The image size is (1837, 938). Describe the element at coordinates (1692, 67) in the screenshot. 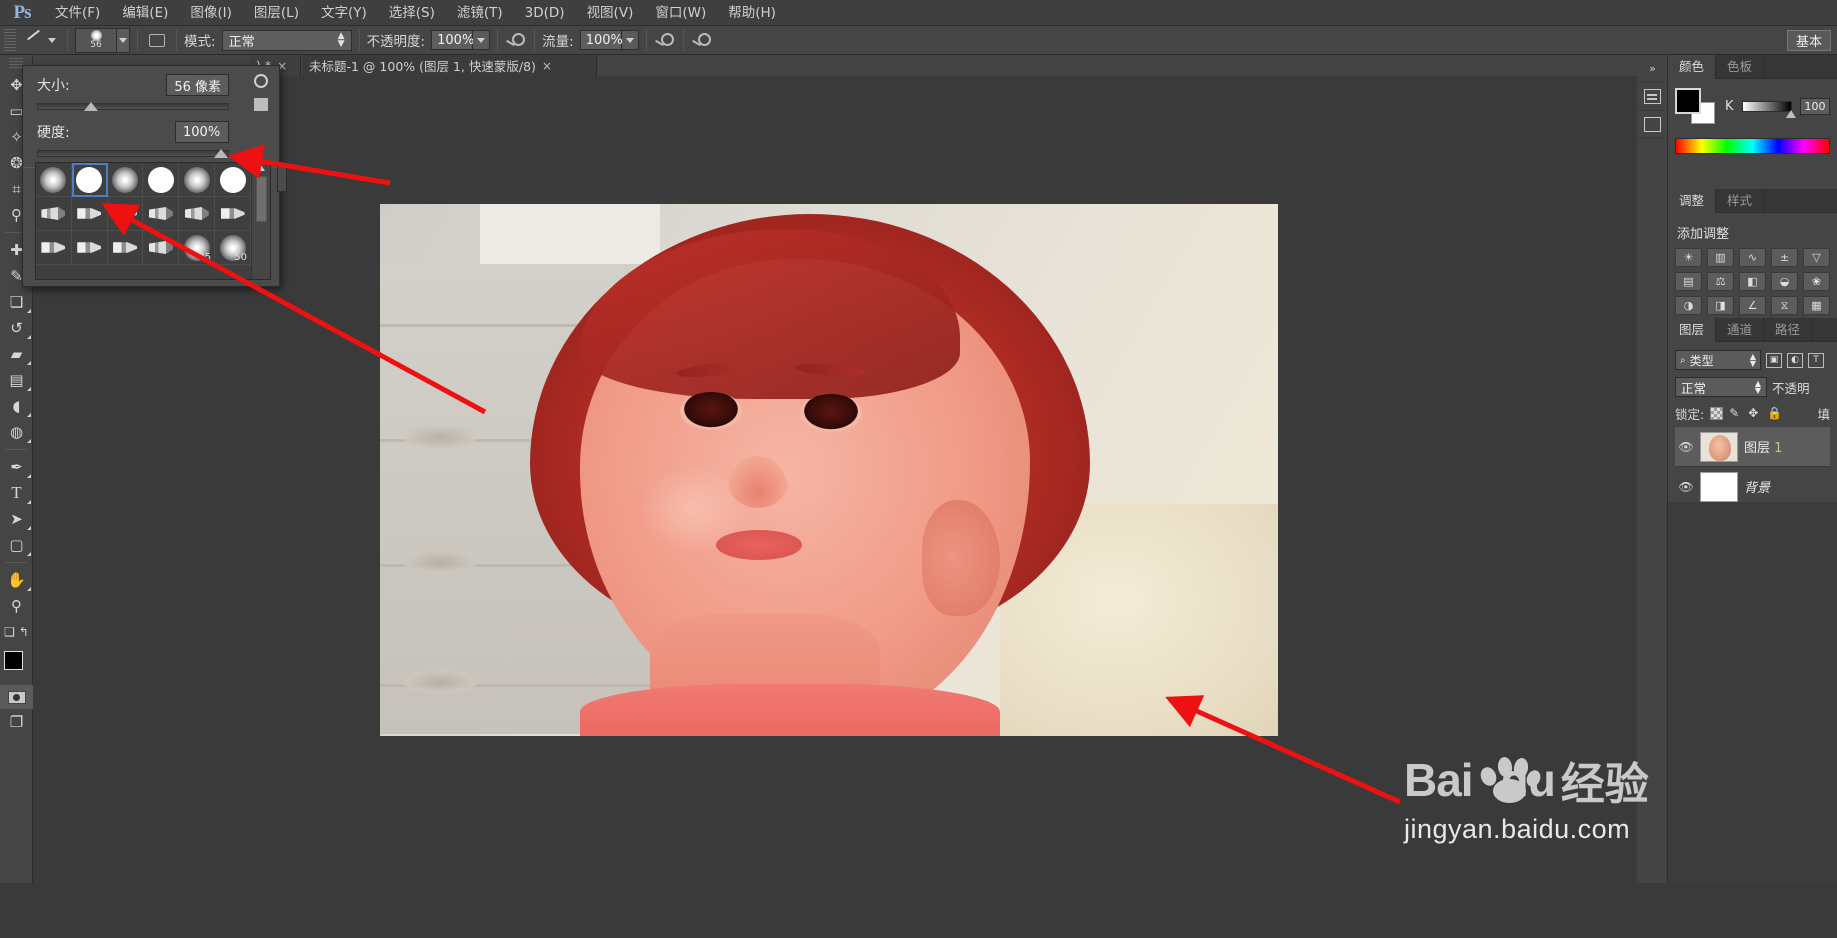

I see `tab-color: 颜色` at that location.